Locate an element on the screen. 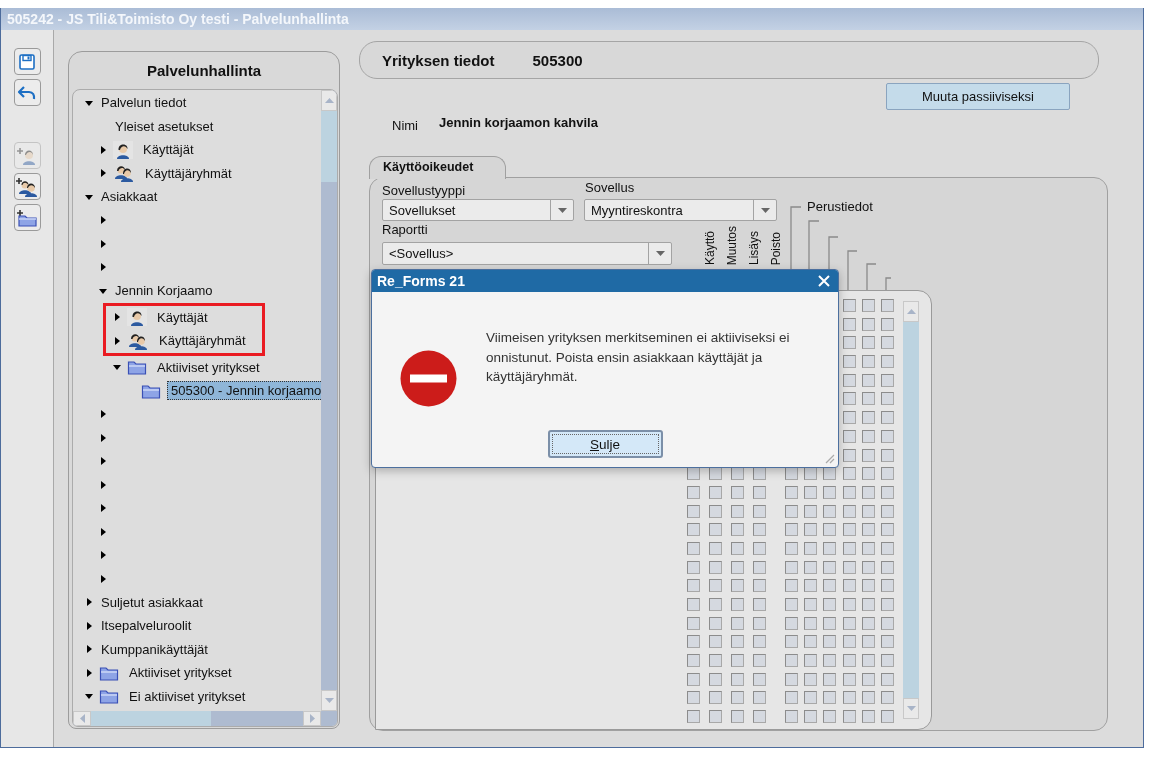 The image size is (1157, 765). tree-item: Kumppanikäyttäjät is located at coordinates (154, 649).